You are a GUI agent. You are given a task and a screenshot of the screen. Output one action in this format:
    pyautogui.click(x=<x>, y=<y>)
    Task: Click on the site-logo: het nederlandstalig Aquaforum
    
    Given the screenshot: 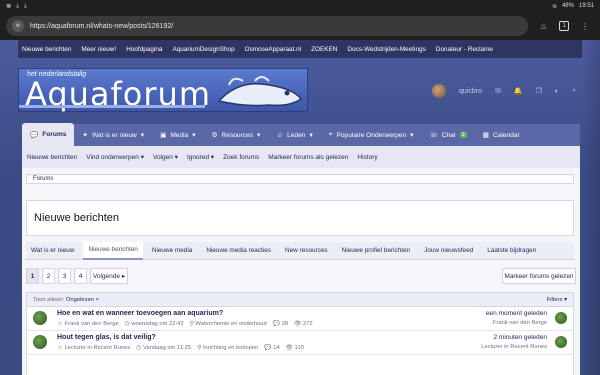 What is the action you would take?
    pyautogui.click(x=163, y=90)
    